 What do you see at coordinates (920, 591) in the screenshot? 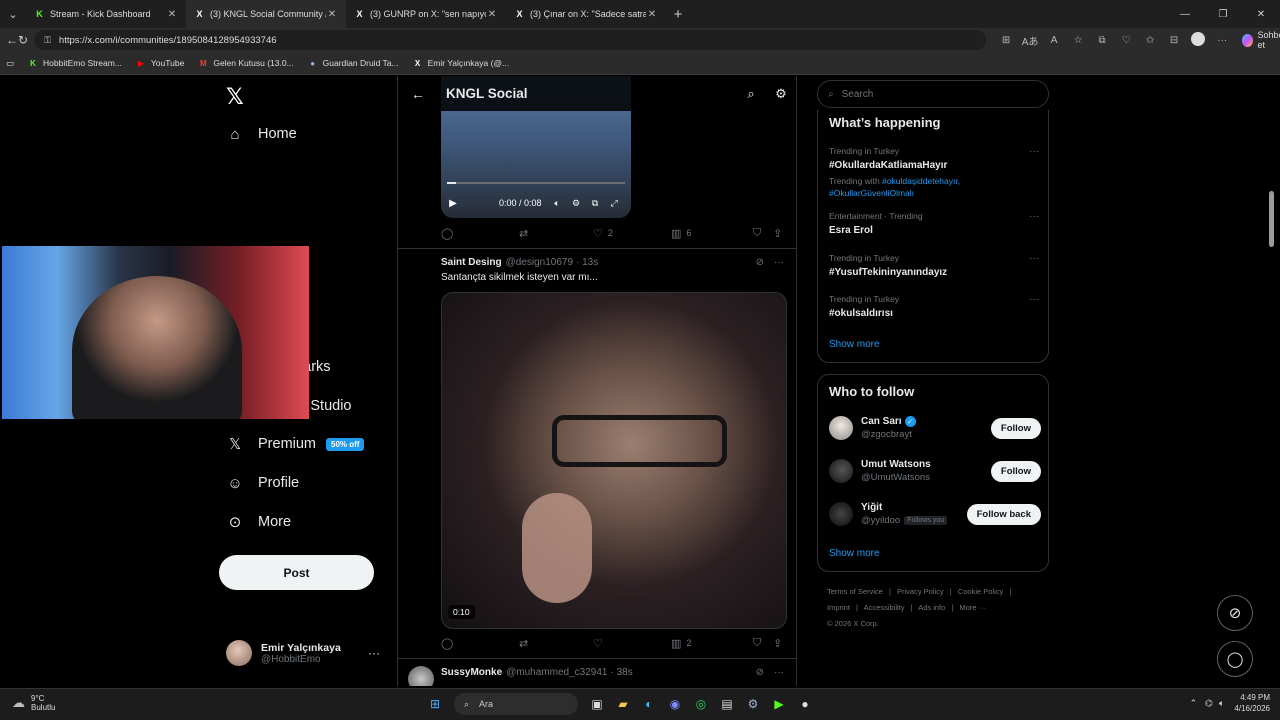
I see `footer-link: Privacy Policy` at bounding box center [920, 591].